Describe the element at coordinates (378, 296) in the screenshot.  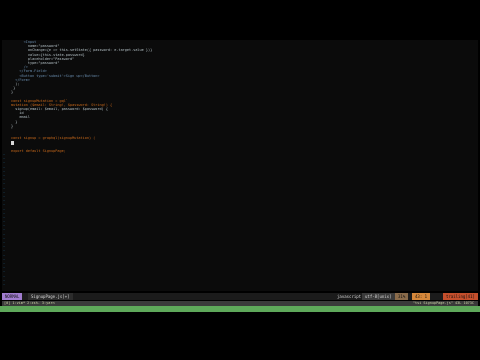
I see `encoding-label: utf-8[unix]` at that location.